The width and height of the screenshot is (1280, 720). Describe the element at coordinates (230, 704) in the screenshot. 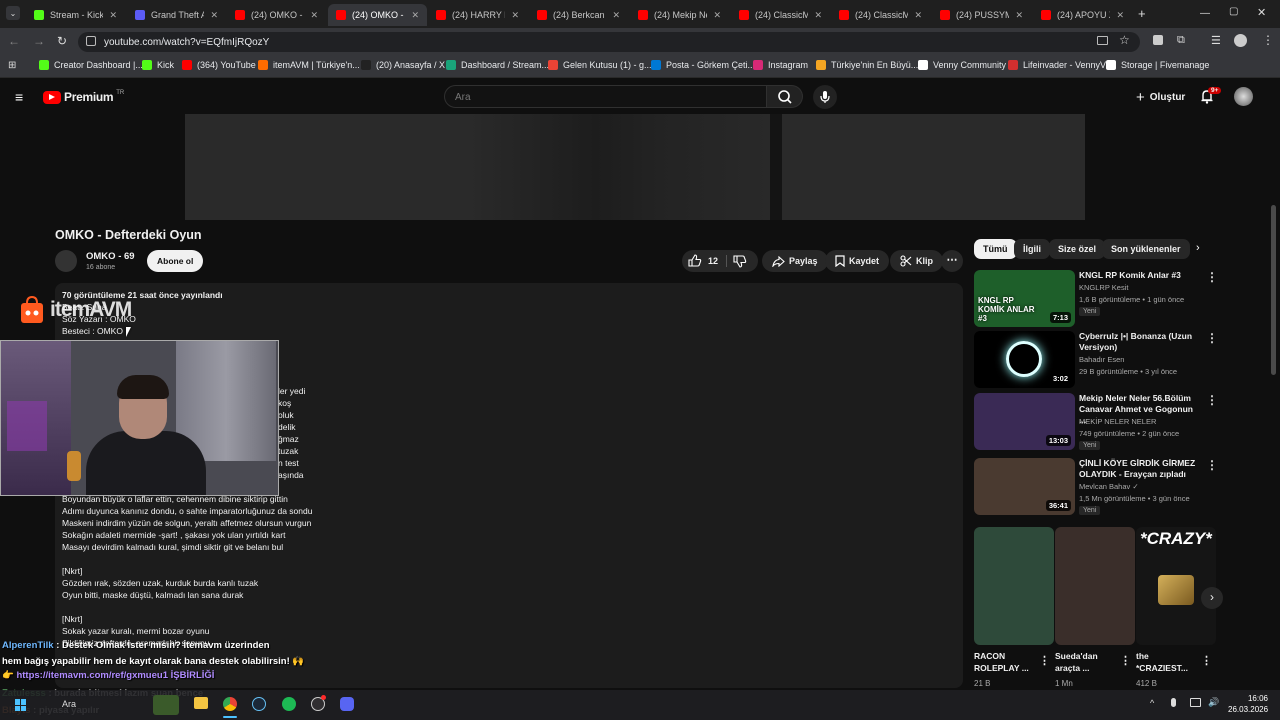

I see `chrome-icon` at that location.